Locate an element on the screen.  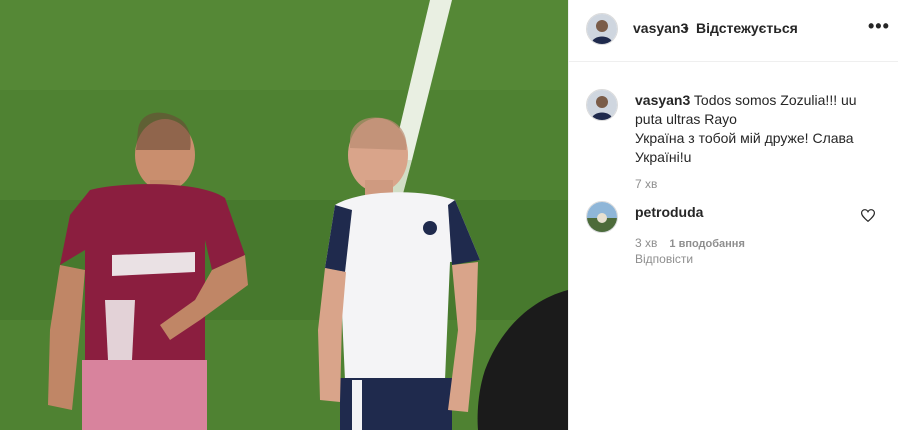
post-header: vasyan3 • Відстежується ••• is located at coordinates (733, 31).